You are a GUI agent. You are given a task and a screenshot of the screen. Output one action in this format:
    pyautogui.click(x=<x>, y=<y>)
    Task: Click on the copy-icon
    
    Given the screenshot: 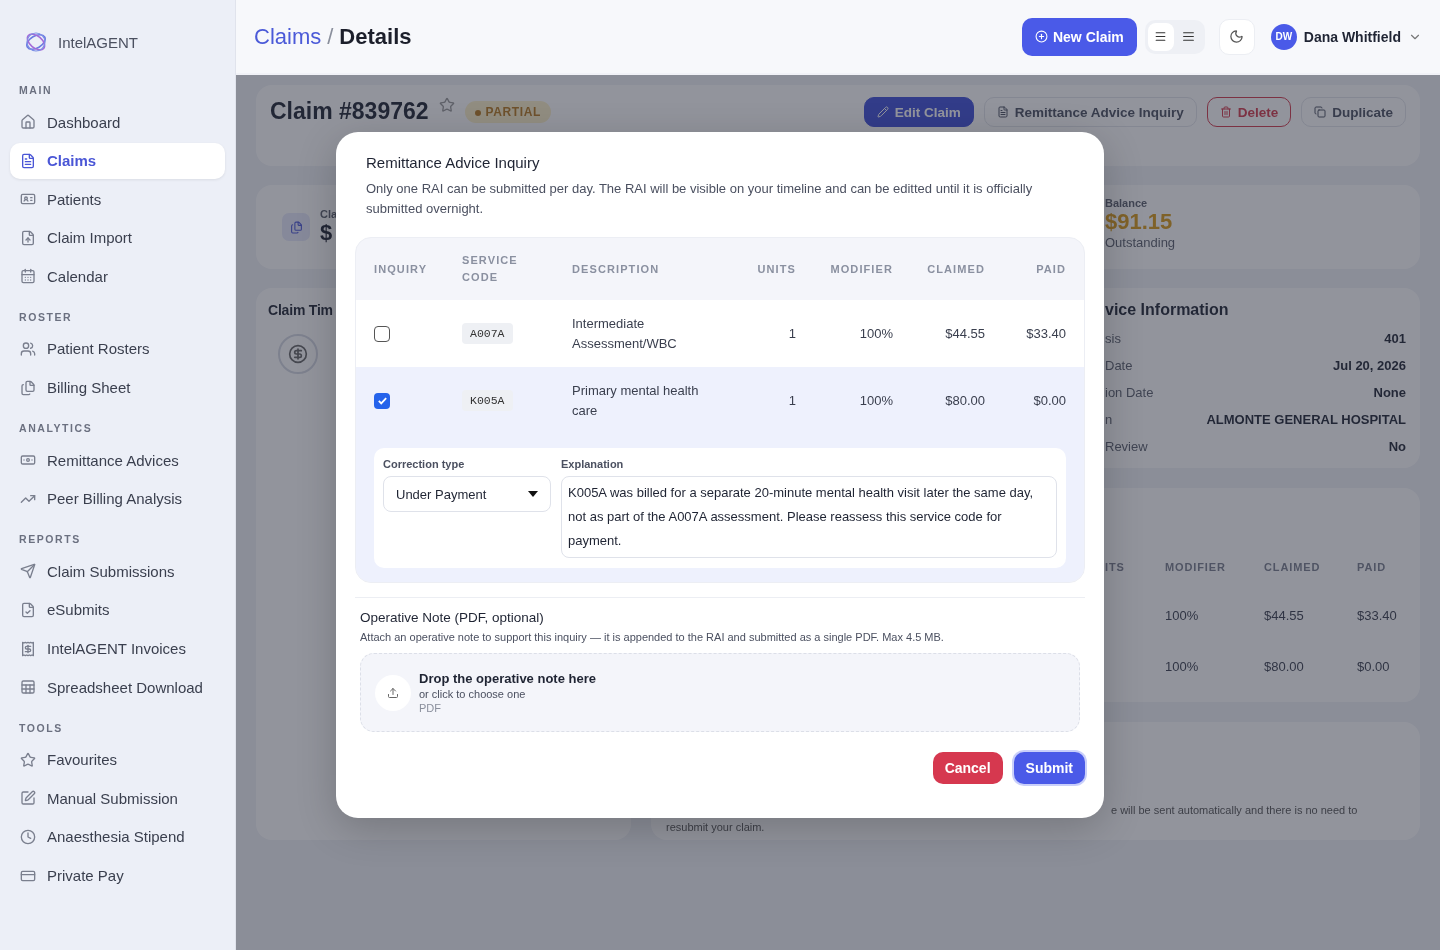 What is the action you would take?
    pyautogui.click(x=1320, y=112)
    